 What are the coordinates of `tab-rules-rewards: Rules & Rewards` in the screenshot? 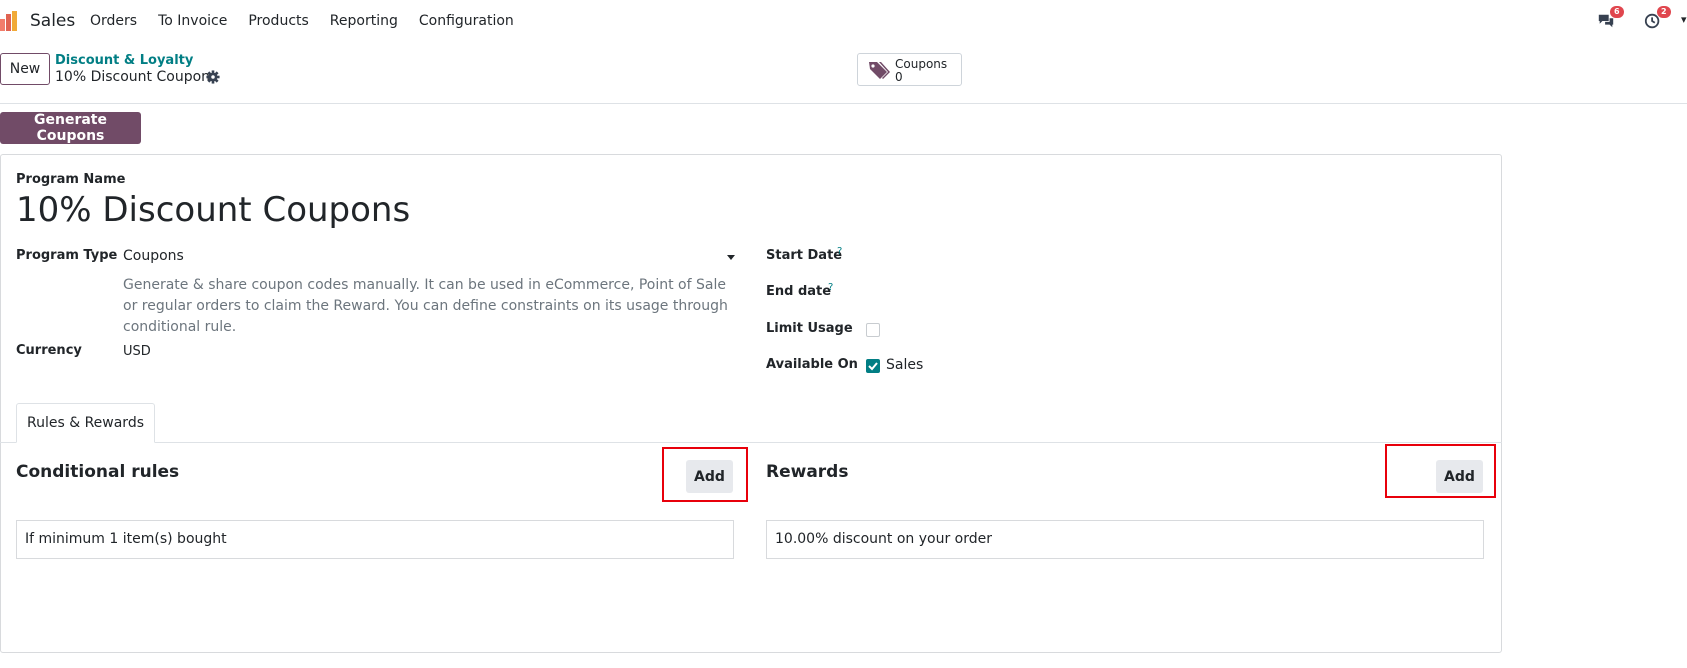 It's located at (85, 423).